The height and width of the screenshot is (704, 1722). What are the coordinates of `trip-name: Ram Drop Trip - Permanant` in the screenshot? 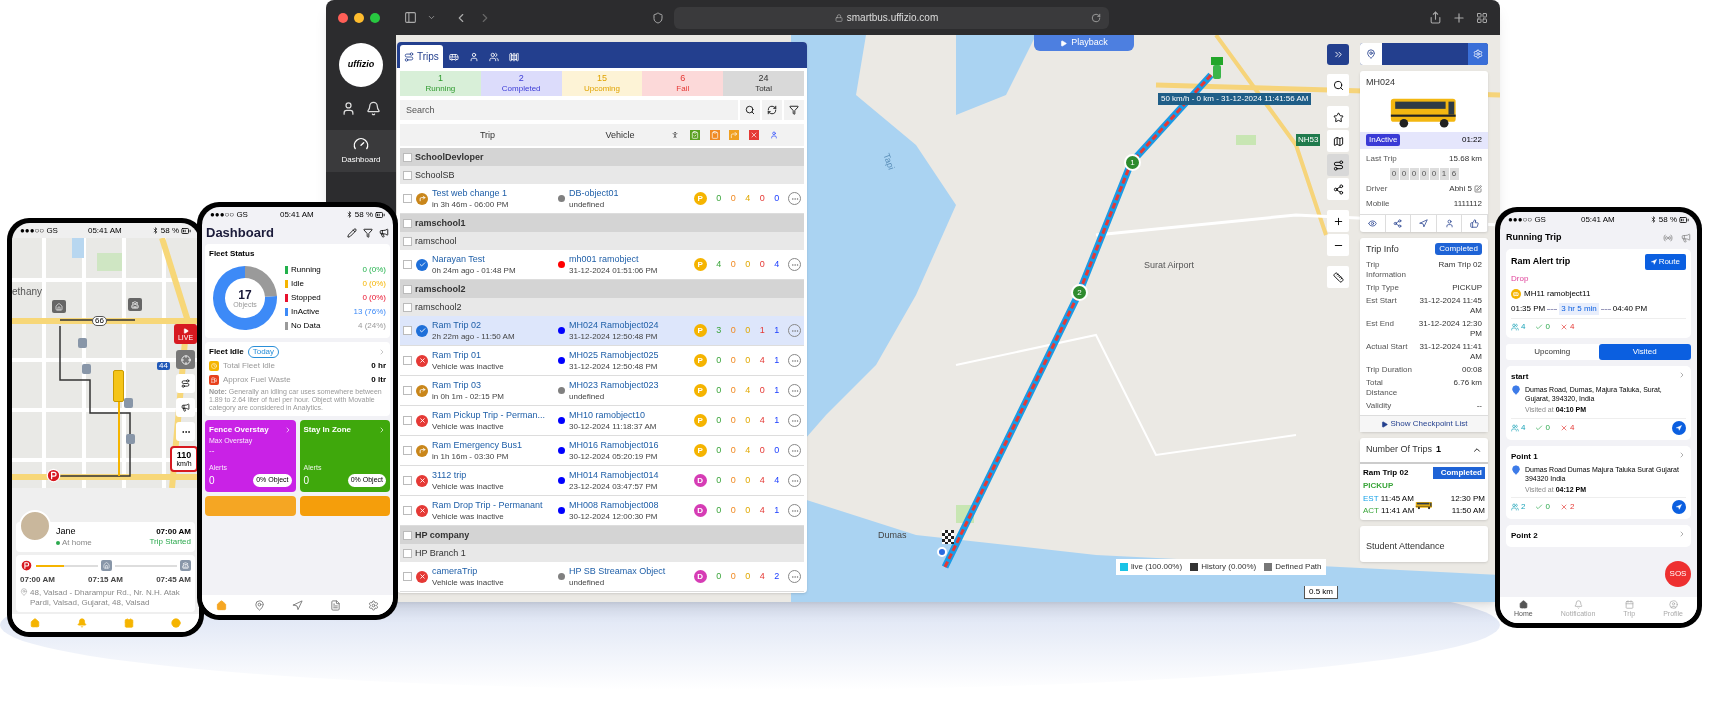 It's located at (493, 504).